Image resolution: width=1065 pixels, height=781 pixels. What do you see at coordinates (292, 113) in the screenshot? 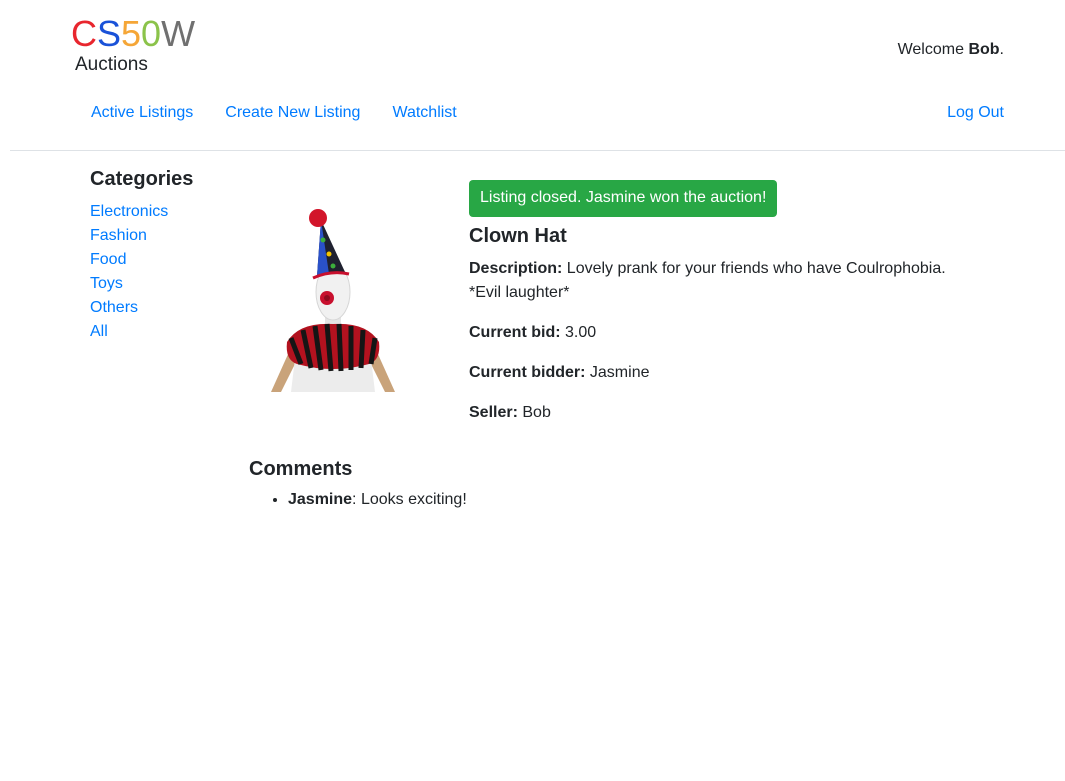
I see `nav-create-listing: Create New Listing` at bounding box center [292, 113].